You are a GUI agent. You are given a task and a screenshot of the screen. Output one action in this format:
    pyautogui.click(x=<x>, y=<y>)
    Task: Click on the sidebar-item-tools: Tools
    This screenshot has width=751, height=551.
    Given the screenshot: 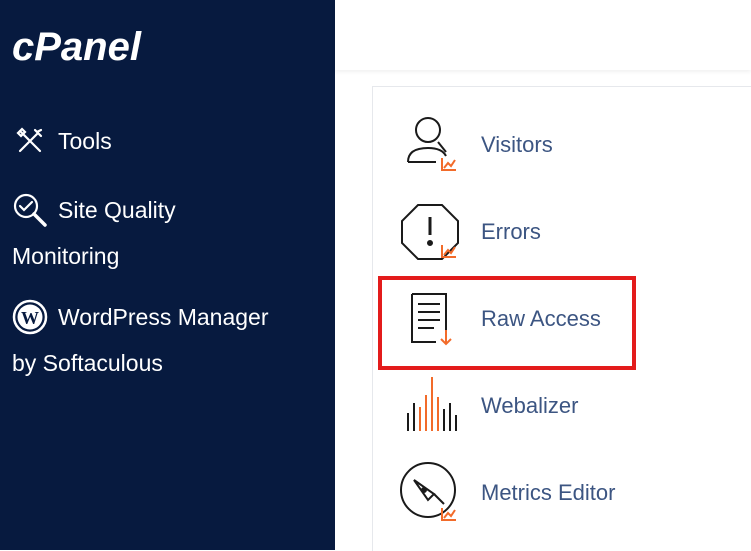 What is the action you would take?
    pyautogui.click(x=62, y=141)
    